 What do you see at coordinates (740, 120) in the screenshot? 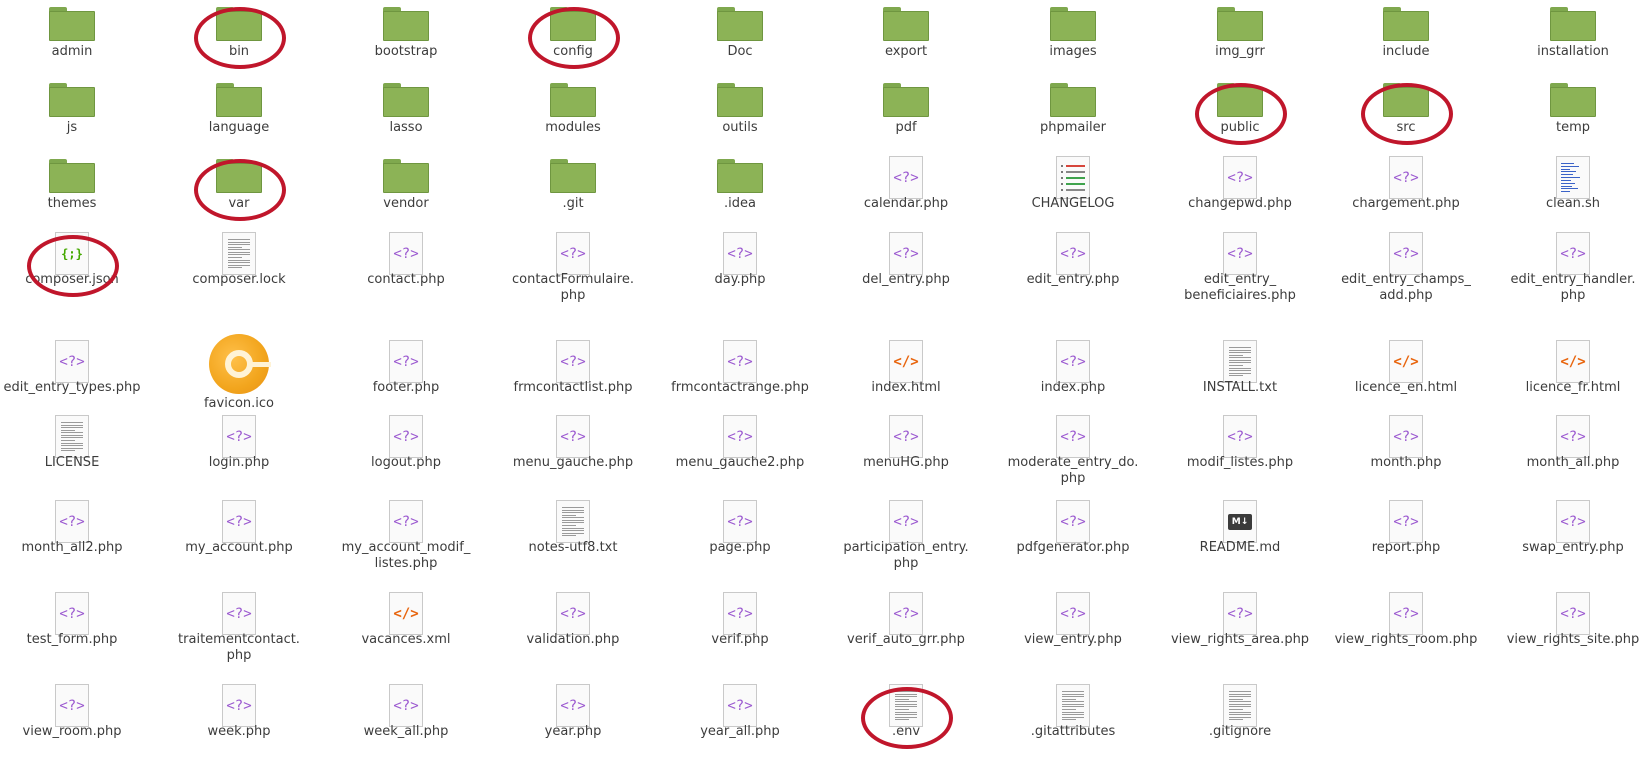
I see `folder-outils: outils` at bounding box center [740, 120].